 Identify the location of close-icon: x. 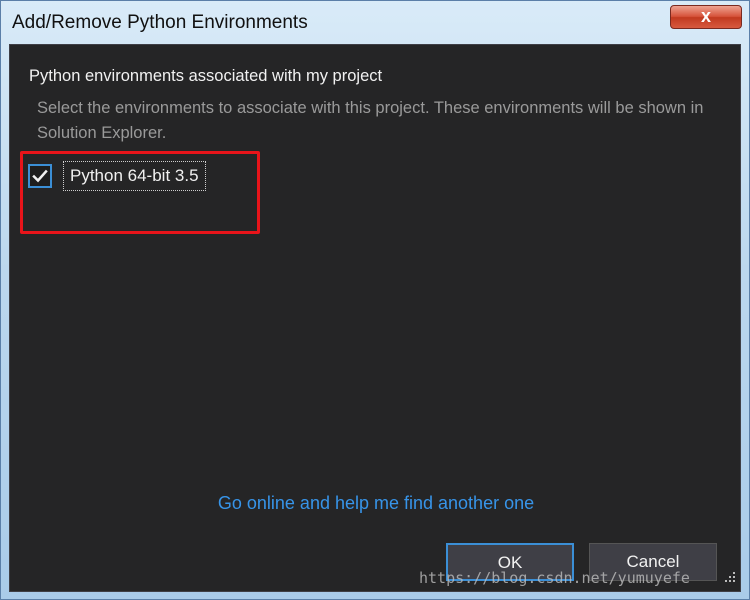
(705, 16).